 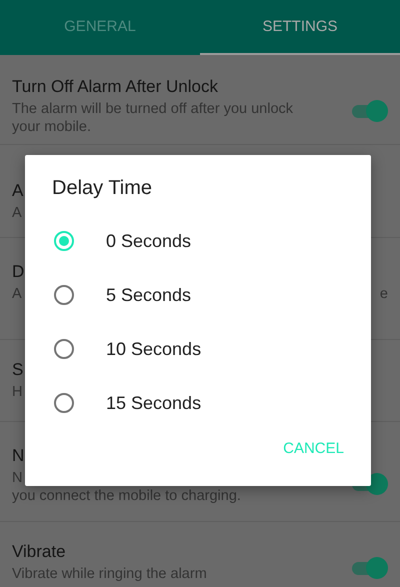 What do you see at coordinates (18, 191) in the screenshot?
I see `setting-title: A` at bounding box center [18, 191].